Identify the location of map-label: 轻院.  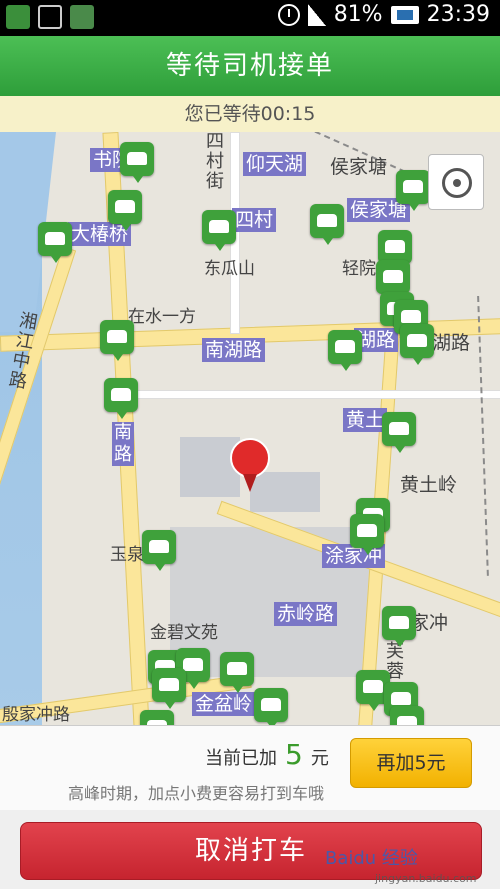
(359, 269).